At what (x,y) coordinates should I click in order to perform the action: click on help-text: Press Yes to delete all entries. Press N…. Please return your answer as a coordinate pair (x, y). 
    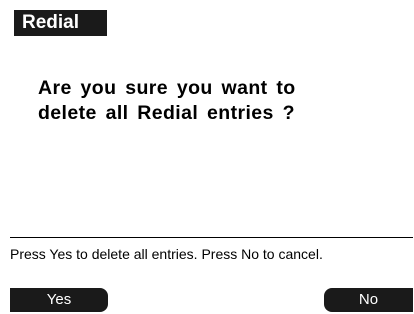
    Looking at the image, I should click on (166, 254).